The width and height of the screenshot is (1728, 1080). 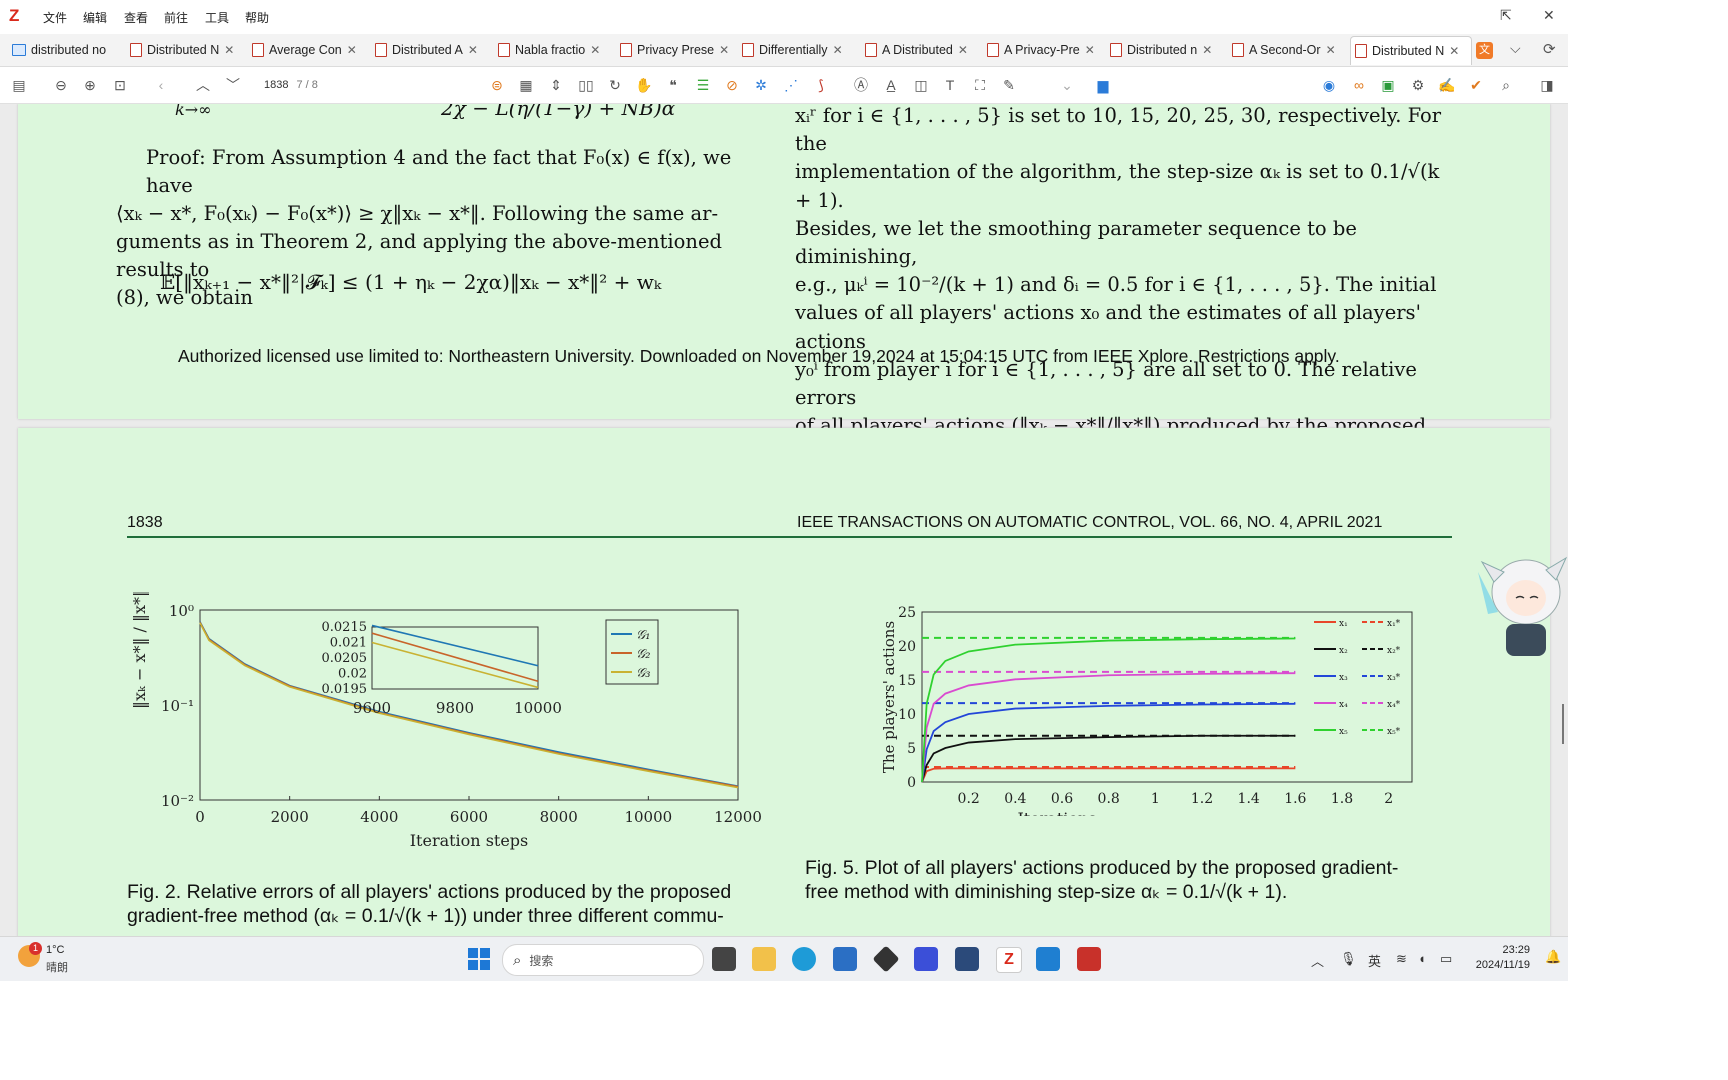 I want to click on notifications-icon: 🔔, so click(x=1553, y=957).